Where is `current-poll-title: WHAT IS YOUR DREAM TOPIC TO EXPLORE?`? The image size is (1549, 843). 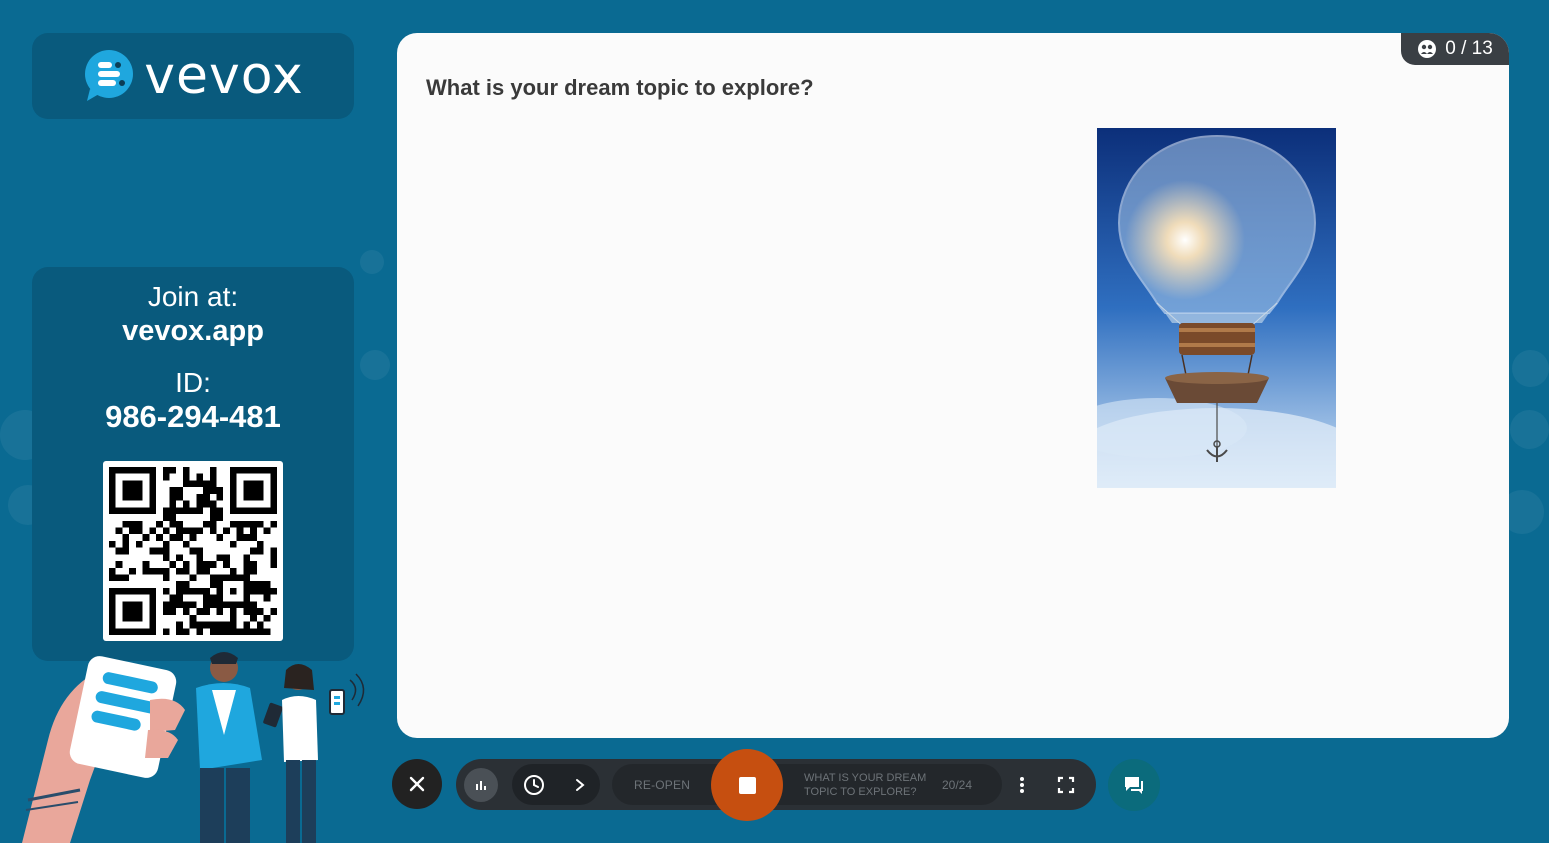 current-poll-title: WHAT IS YOUR DREAM TOPIC TO EXPLORE? is located at coordinates (865, 785).